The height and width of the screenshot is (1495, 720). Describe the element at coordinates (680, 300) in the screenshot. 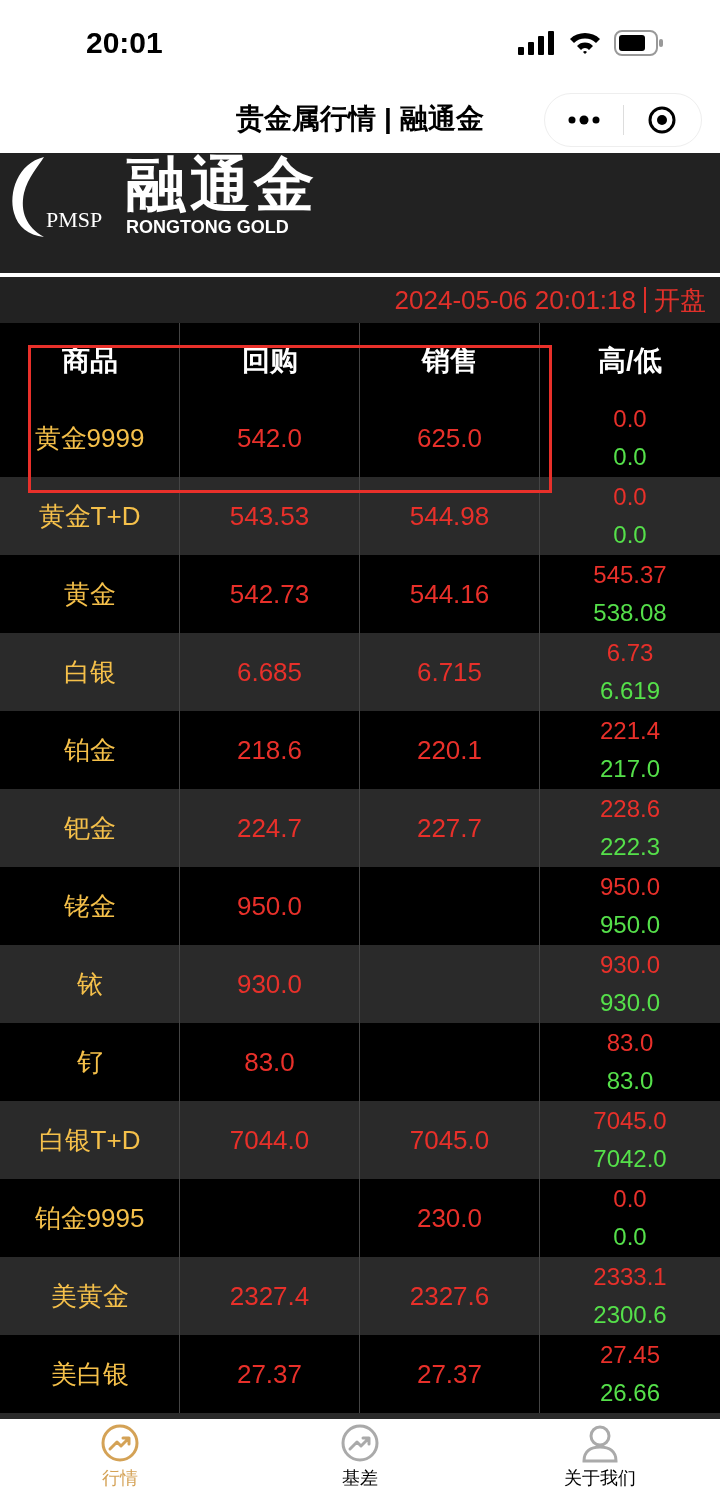

I see `market-status: 开盘` at that location.